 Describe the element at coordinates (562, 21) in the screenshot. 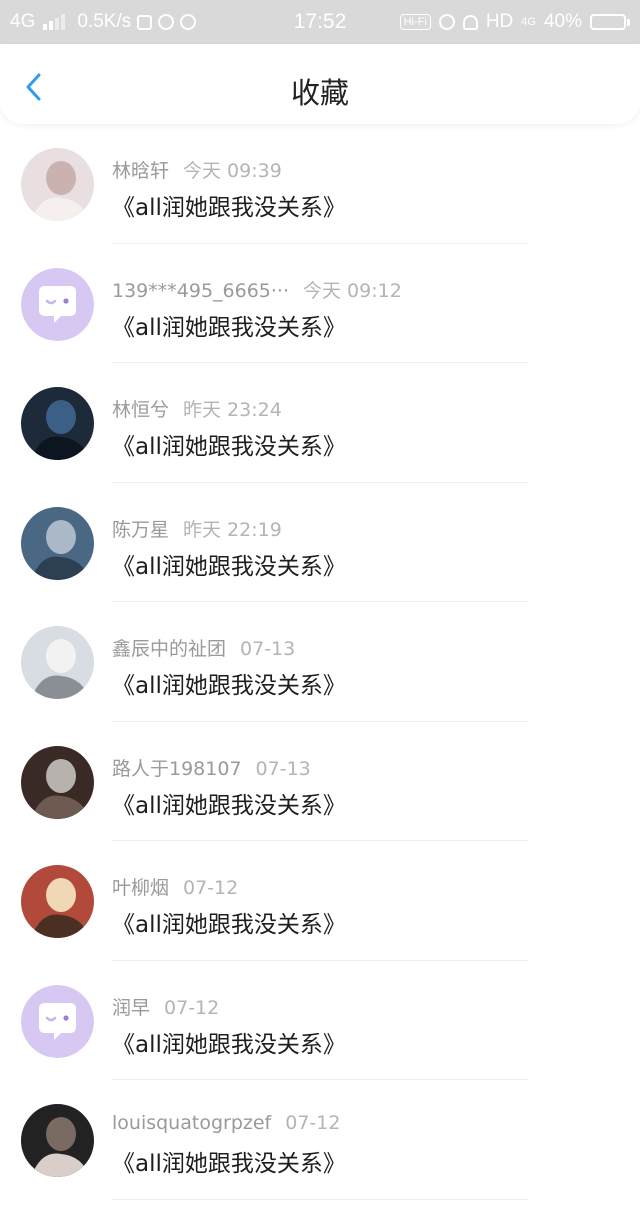

I see `battery-percent: 40%` at that location.